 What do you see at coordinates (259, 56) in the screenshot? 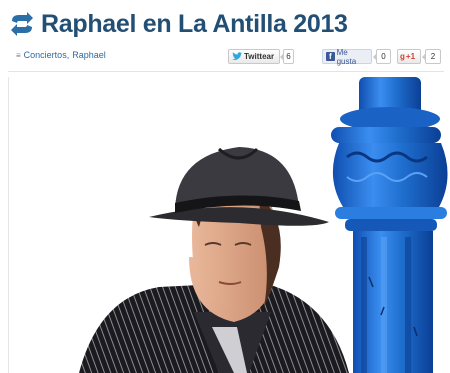
I see `twitter-share-label: Twittear` at bounding box center [259, 56].